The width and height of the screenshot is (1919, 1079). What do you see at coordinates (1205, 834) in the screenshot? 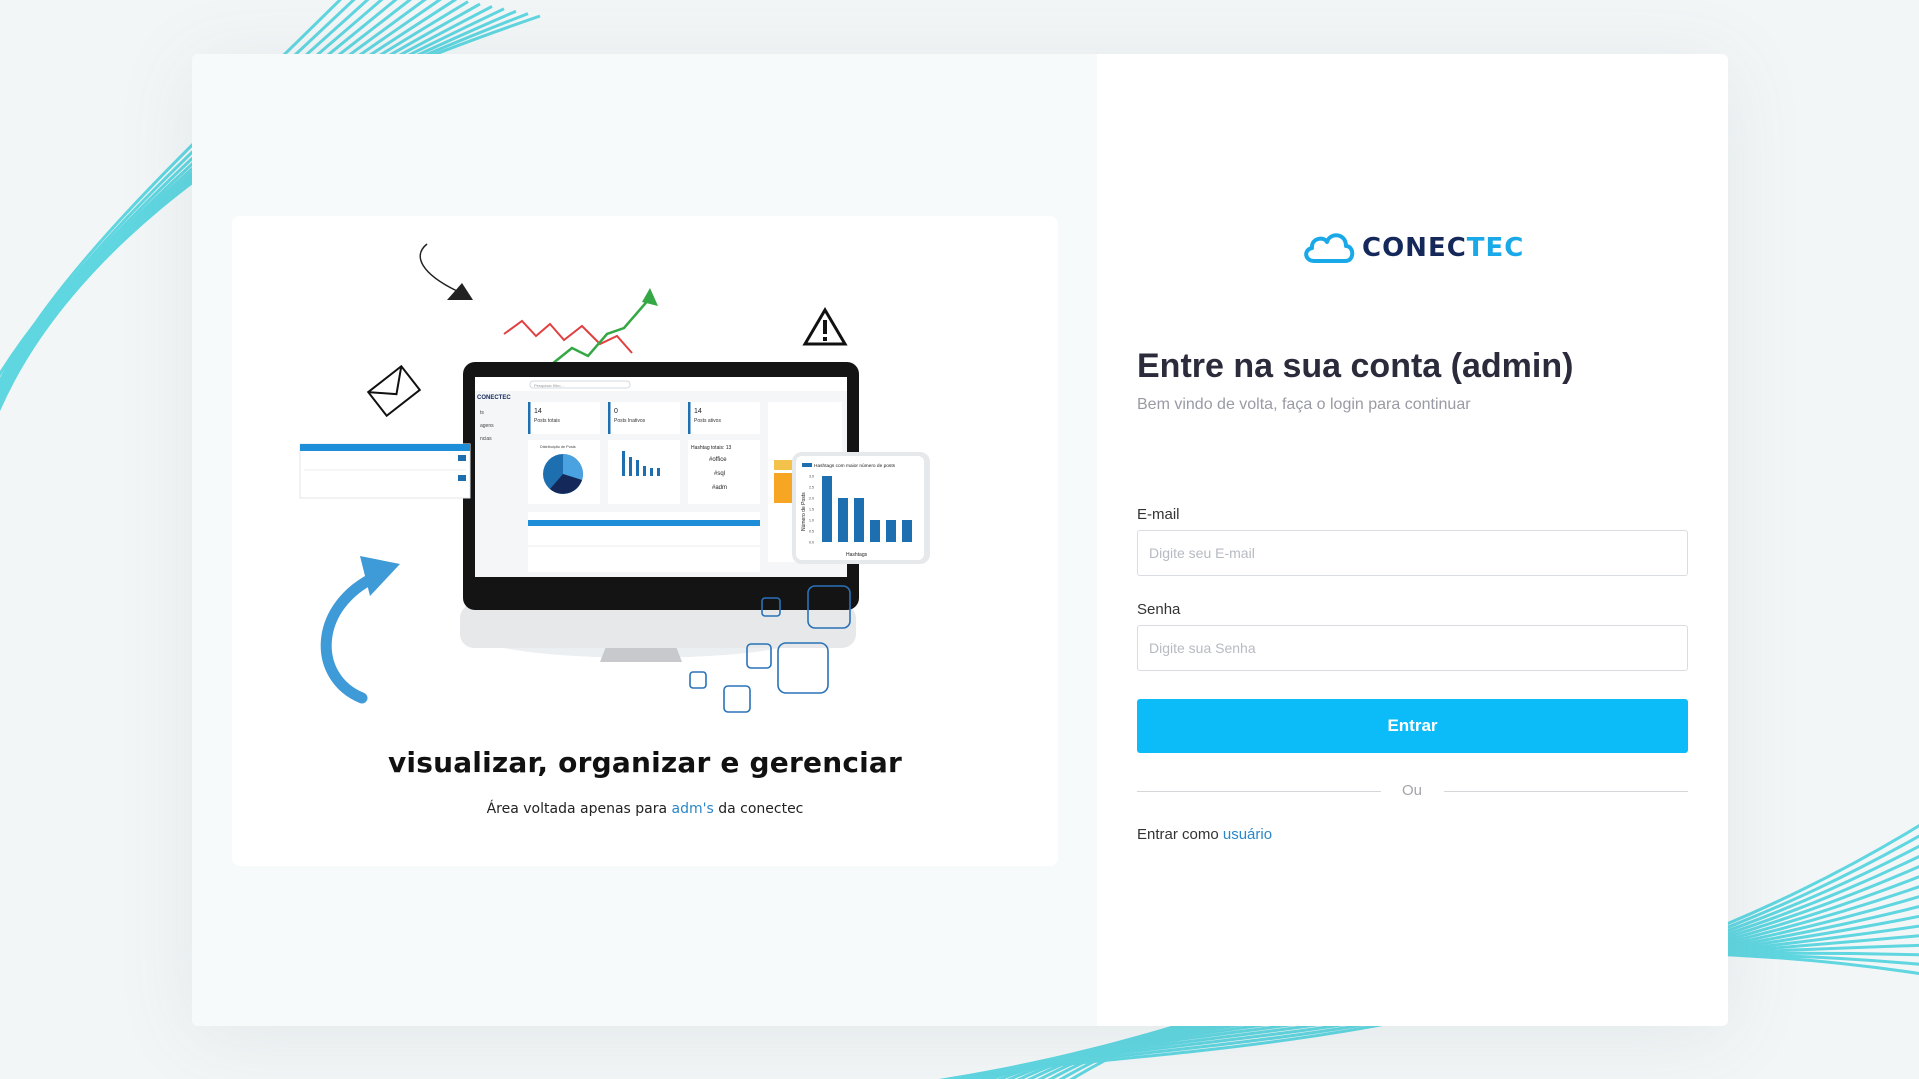
I see `alt-login-text: Entrar como usuário` at bounding box center [1205, 834].